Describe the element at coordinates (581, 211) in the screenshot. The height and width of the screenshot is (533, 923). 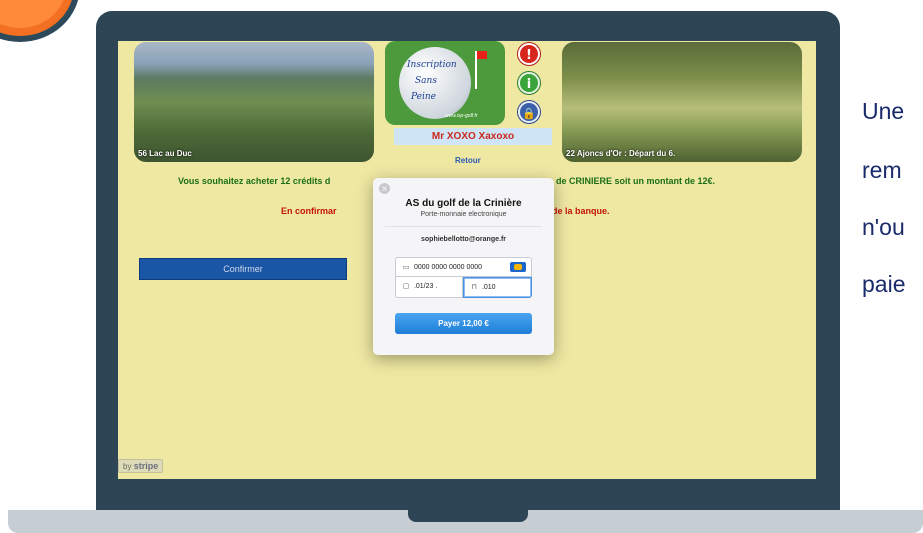
I see `warning-message-part2: de la banque.` at that location.